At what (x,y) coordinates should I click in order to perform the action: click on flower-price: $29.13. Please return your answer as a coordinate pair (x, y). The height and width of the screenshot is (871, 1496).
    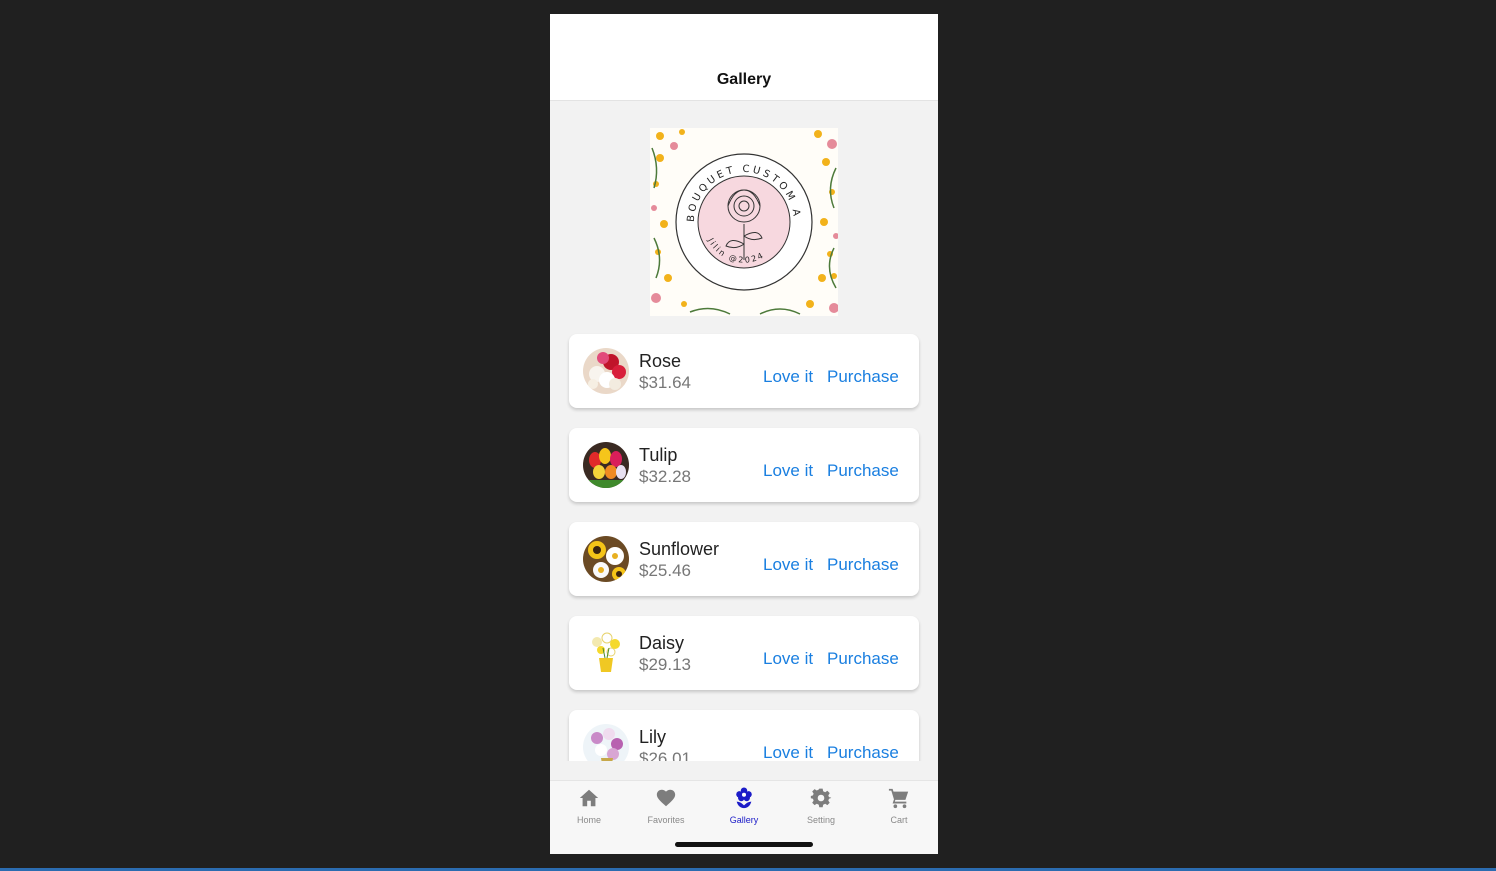
    Looking at the image, I should click on (665, 664).